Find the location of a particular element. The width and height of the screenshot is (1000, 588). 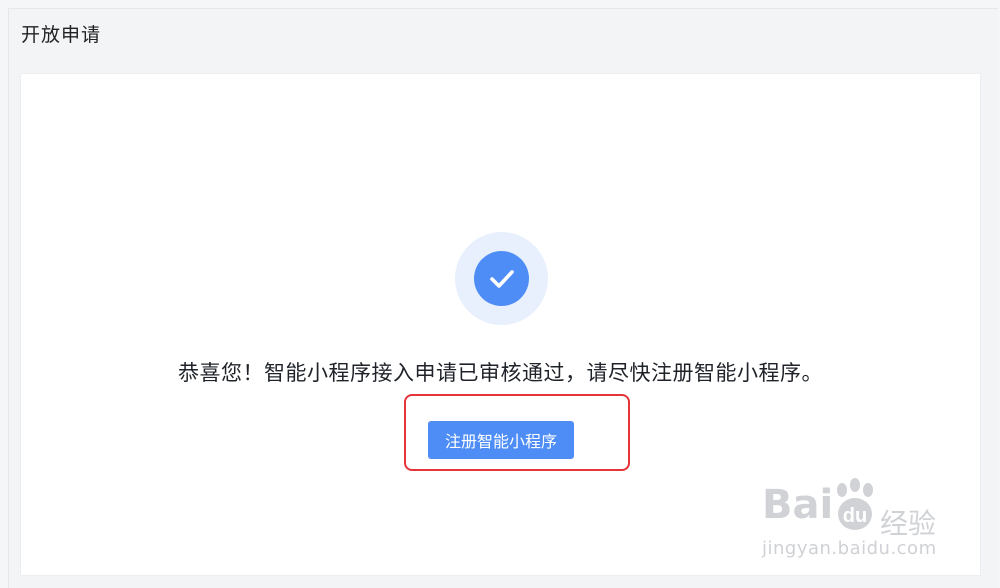

success-status-badge is located at coordinates (501, 278).